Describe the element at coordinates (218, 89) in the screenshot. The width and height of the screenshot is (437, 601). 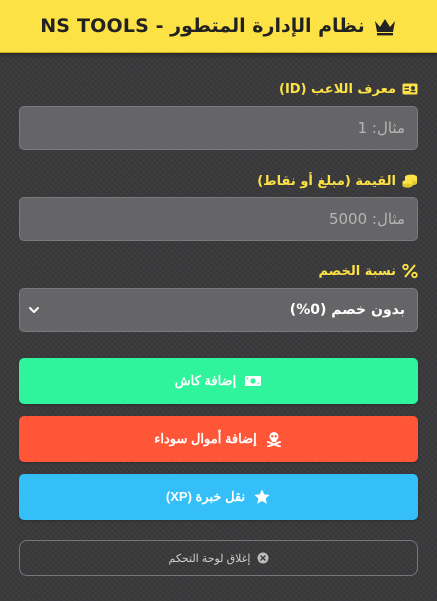
I see `player-id-label: معرف اللاعب (ID)` at that location.